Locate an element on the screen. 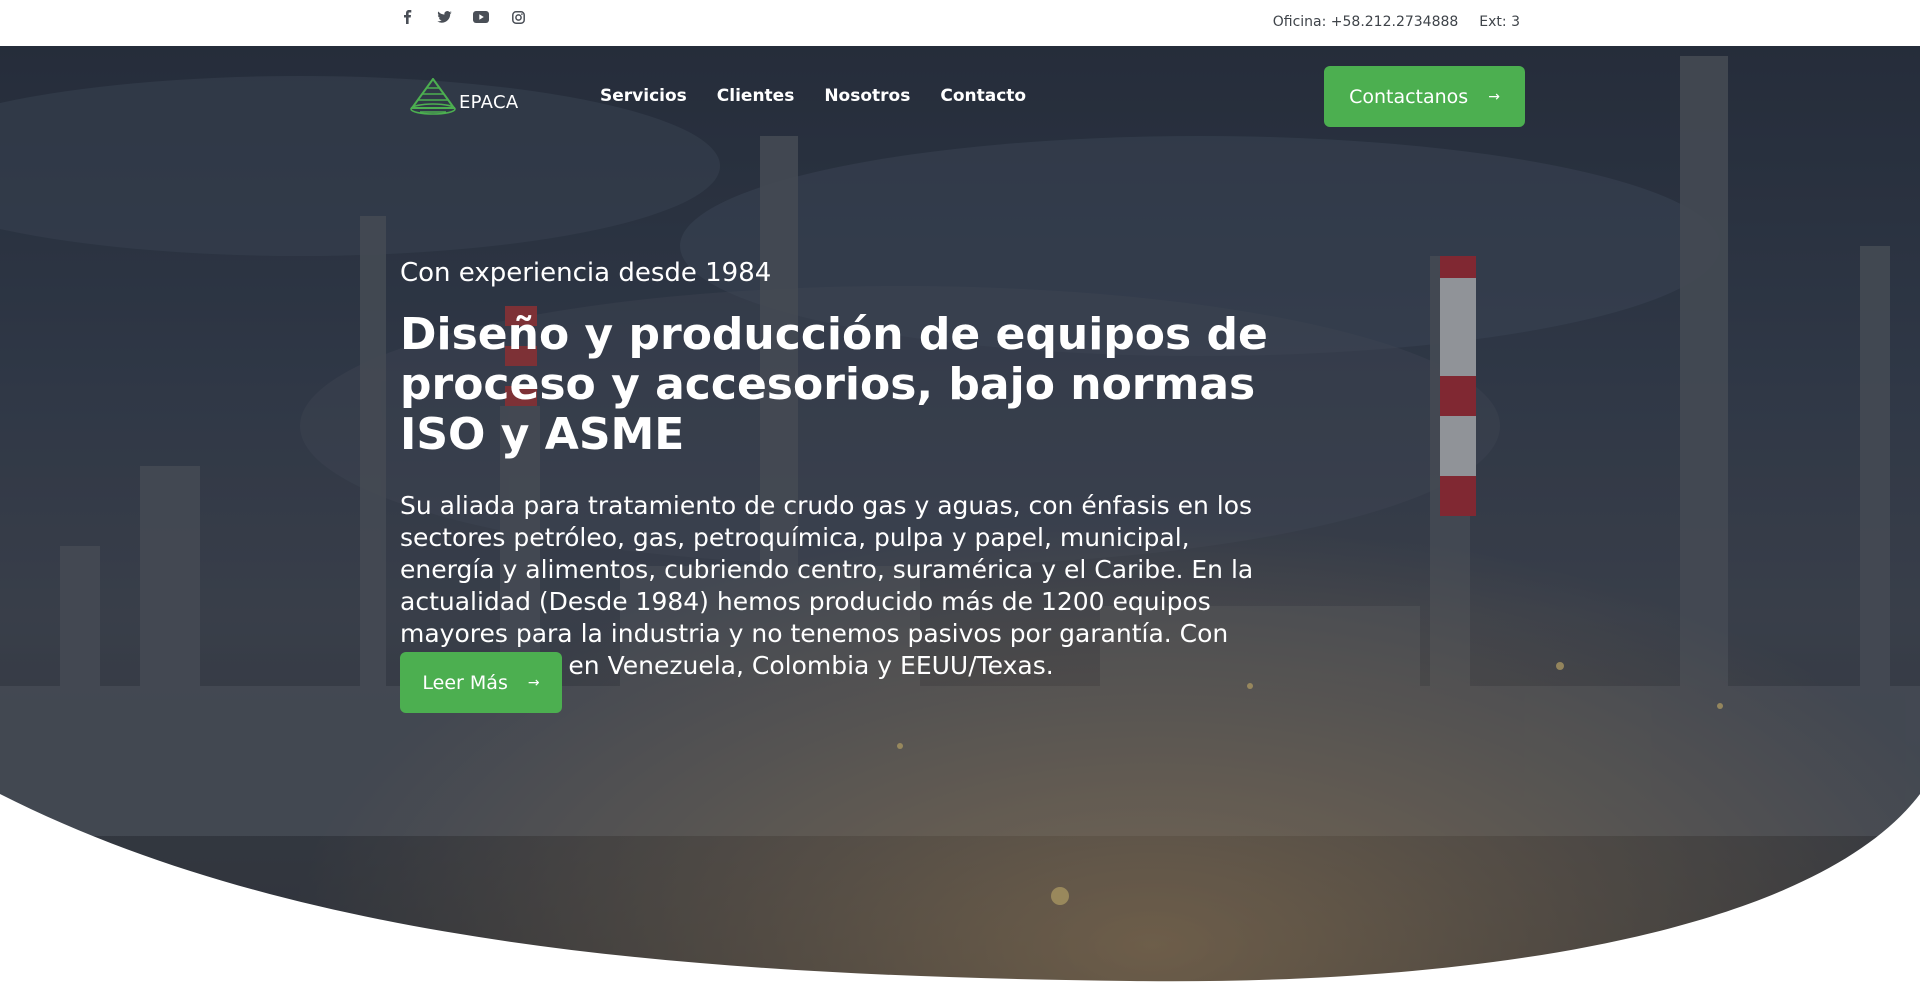 The height and width of the screenshot is (993, 1920). contact-info: Oficina: +58.212.2734888 Ext: 3 is located at coordinates (1396, 22).